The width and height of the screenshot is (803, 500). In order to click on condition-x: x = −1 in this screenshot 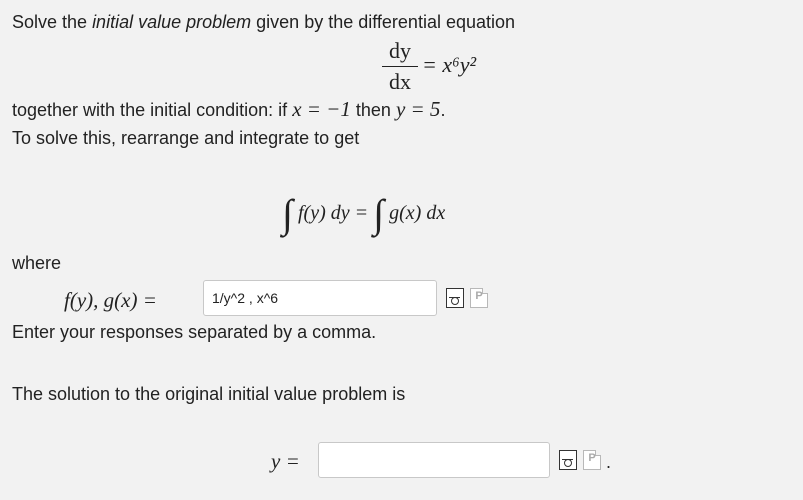, I will do `click(321, 109)`.